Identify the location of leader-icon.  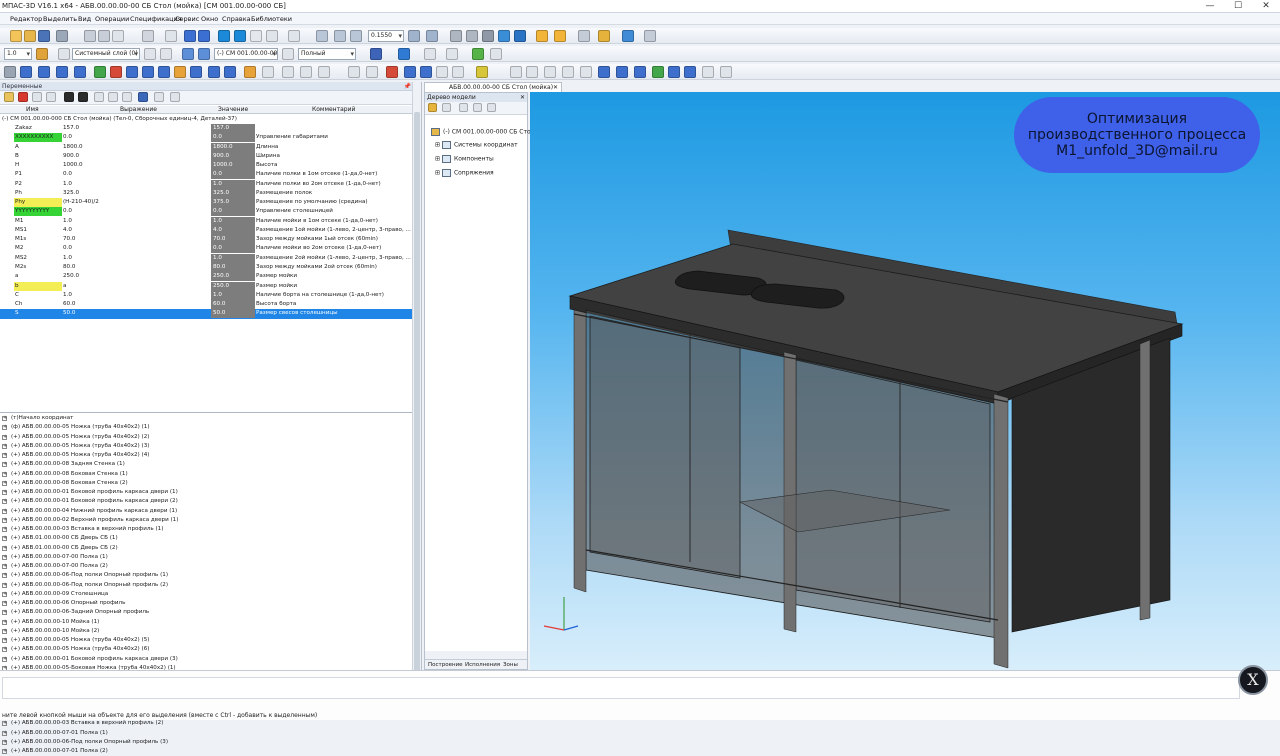
(442, 72).